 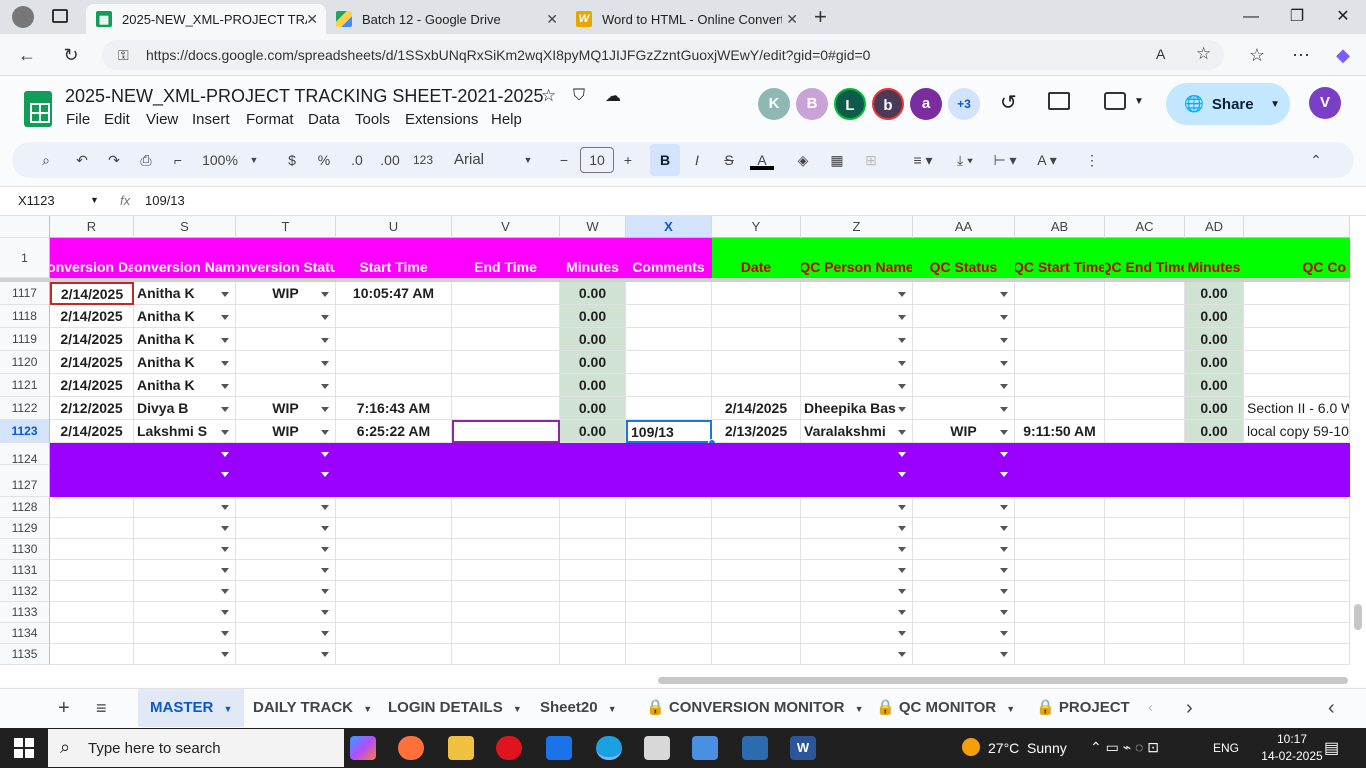 I want to click on sheet-tab-conversion-monitor: 🔒 CONVERSION MONITOR ▼, so click(x=755, y=708).